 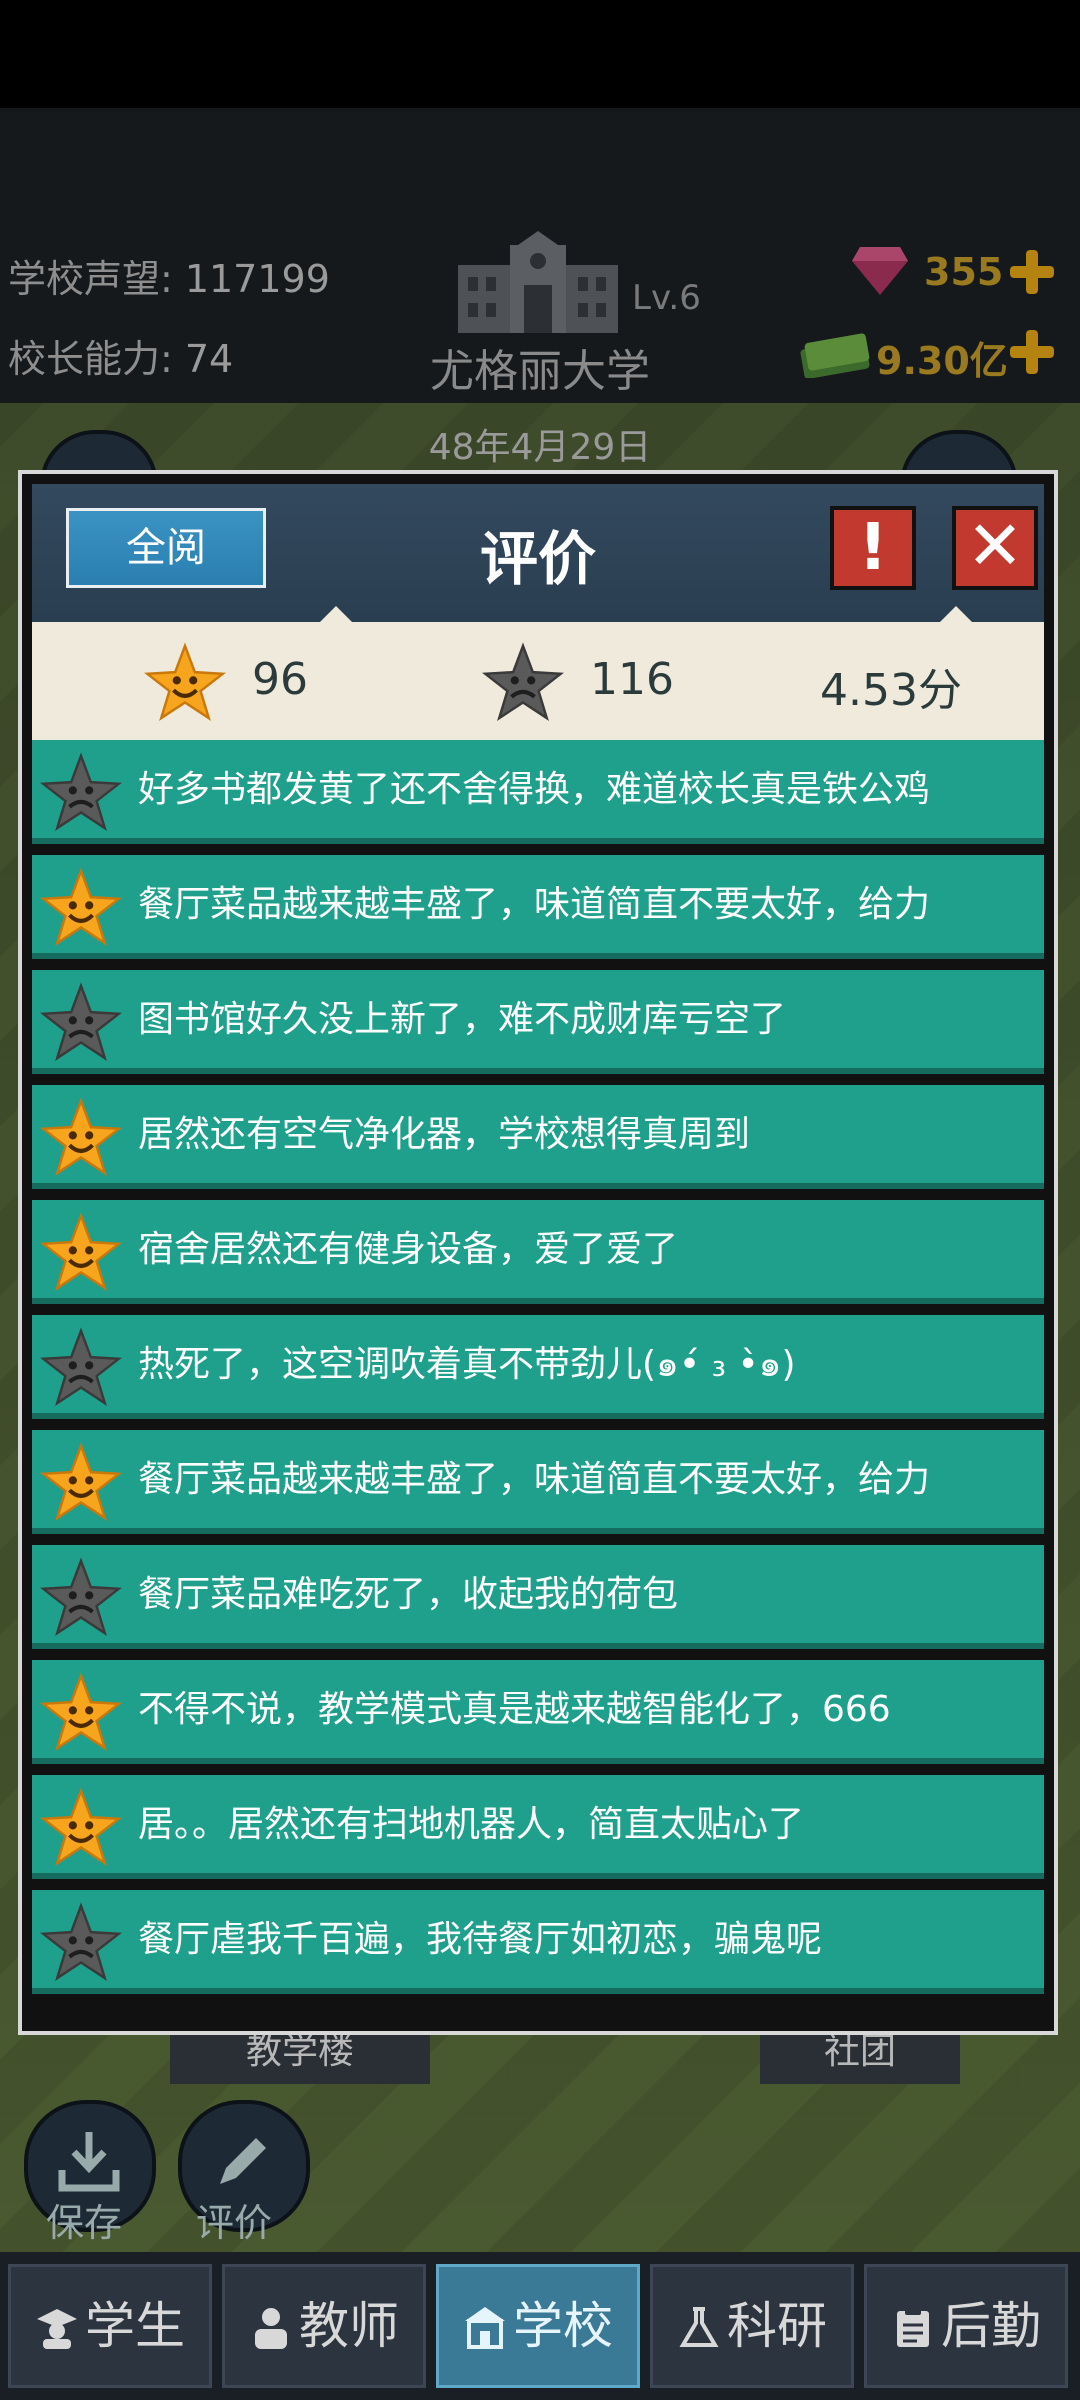 What do you see at coordinates (942, 361) in the screenshot?
I see `money-value: 9.30亿` at bounding box center [942, 361].